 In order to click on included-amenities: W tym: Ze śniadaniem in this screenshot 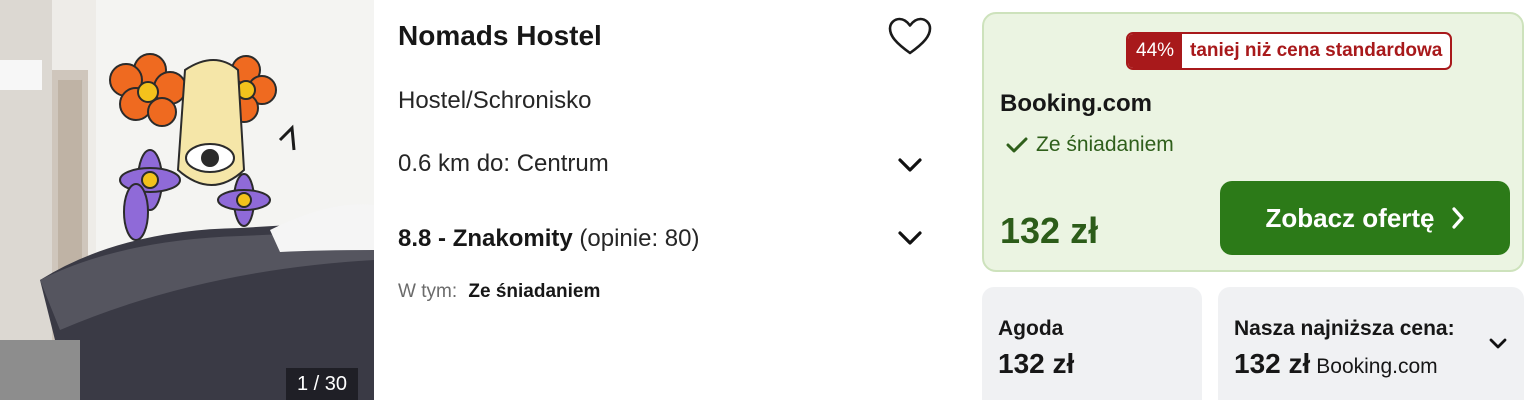, I will do `click(499, 292)`.